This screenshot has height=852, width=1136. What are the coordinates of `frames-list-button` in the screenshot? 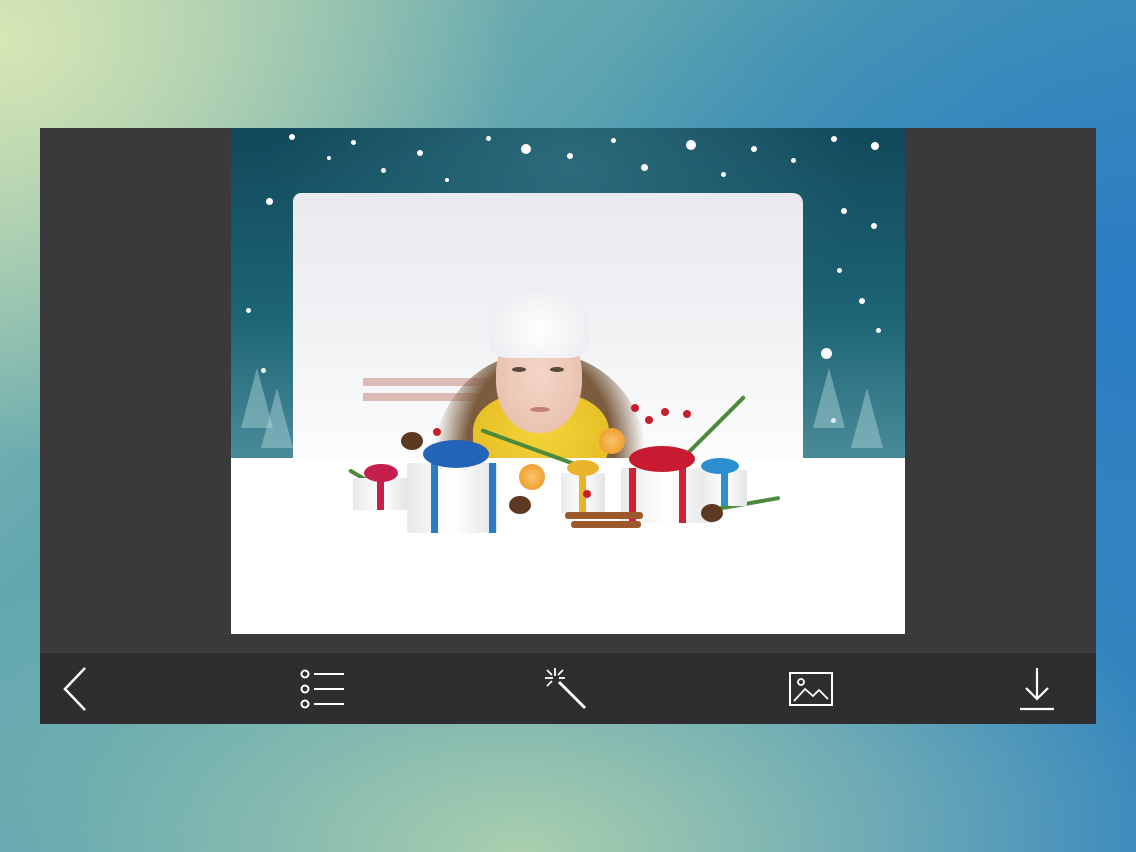 It's located at (323, 689).